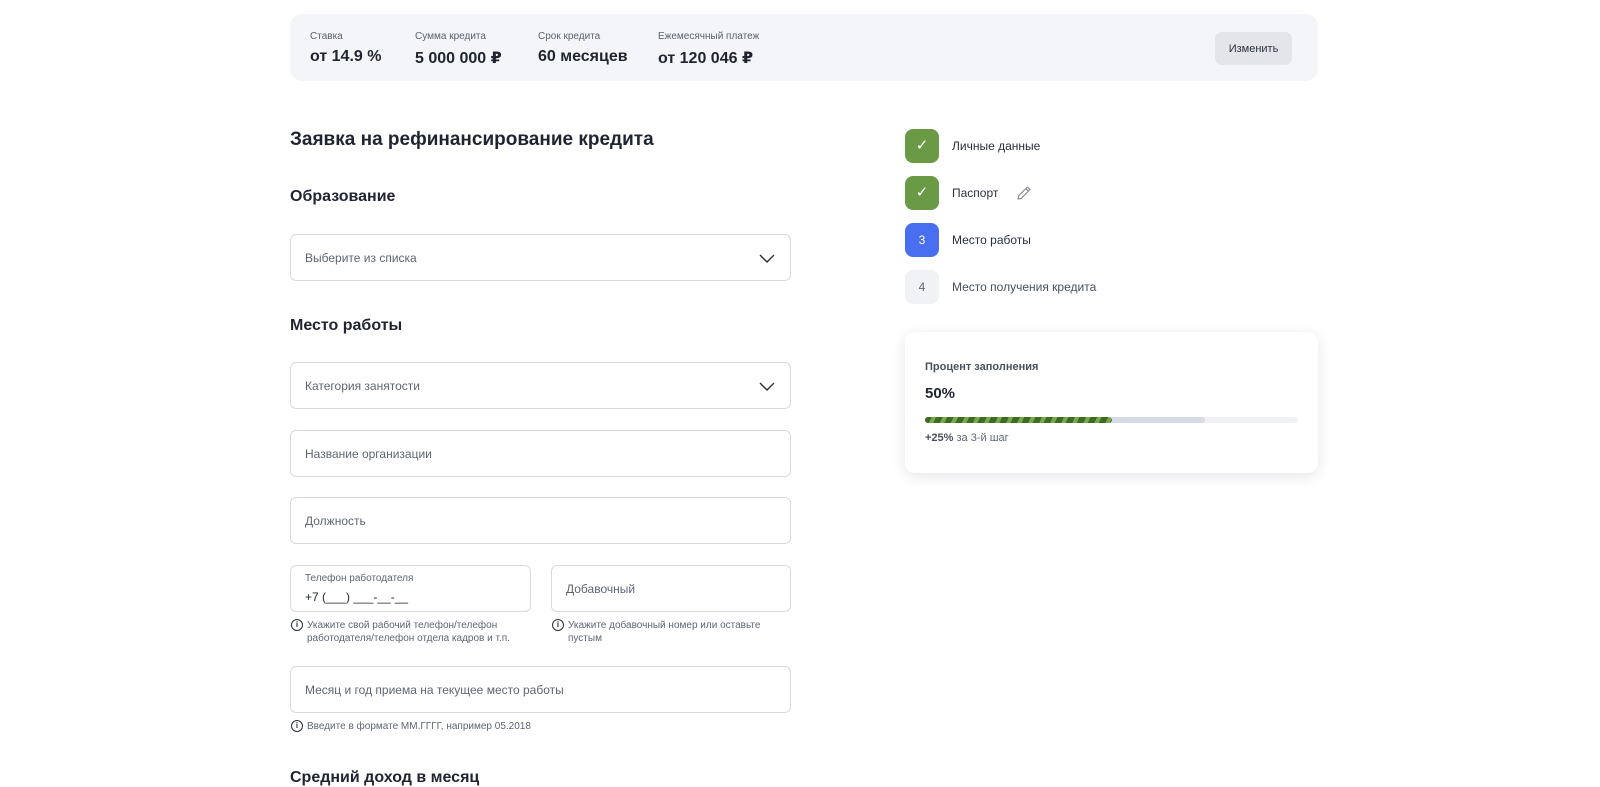 The height and width of the screenshot is (787, 1600). What do you see at coordinates (922, 287) in the screenshot?
I see `step-number-badge: 4` at bounding box center [922, 287].